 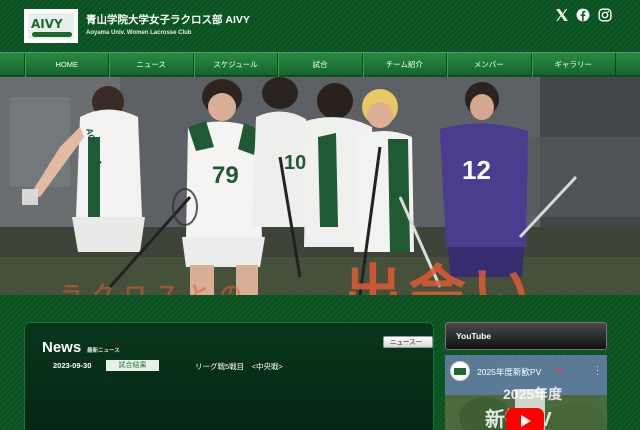 What do you see at coordinates (295, 163) in the screenshot?
I see `jersey-number-10: 10` at bounding box center [295, 163].